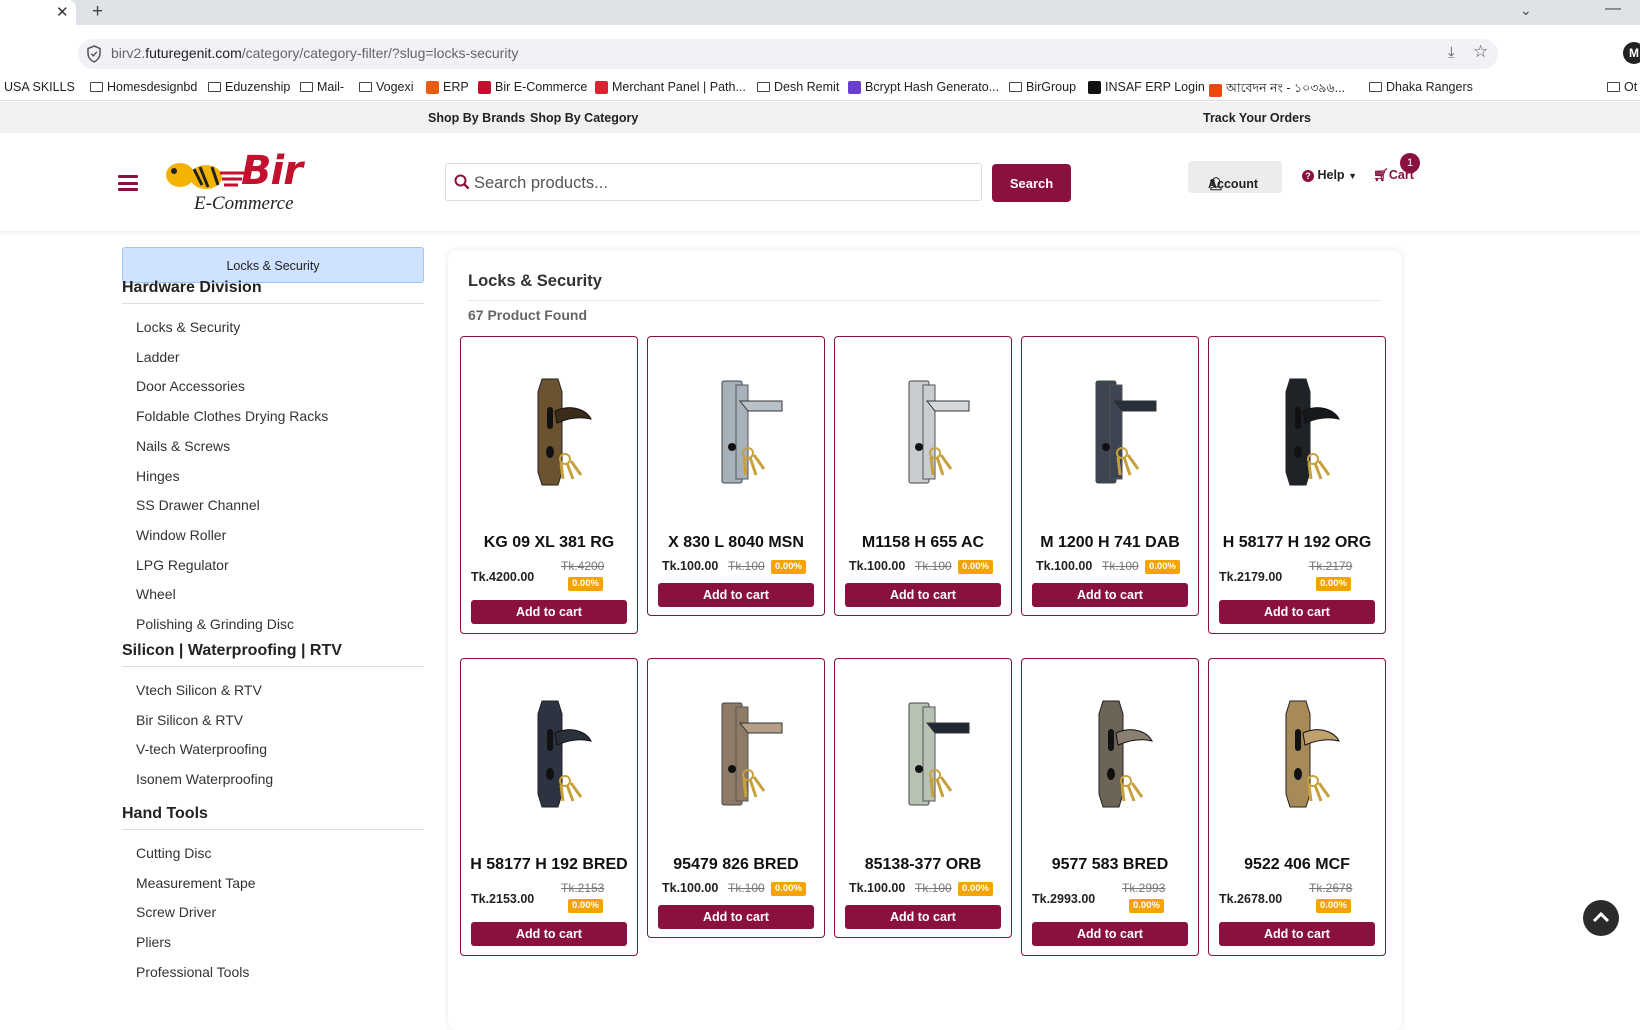 Image resolution: width=1640 pixels, height=1030 pixels. I want to click on profile-avatar: M, so click(1631, 53).